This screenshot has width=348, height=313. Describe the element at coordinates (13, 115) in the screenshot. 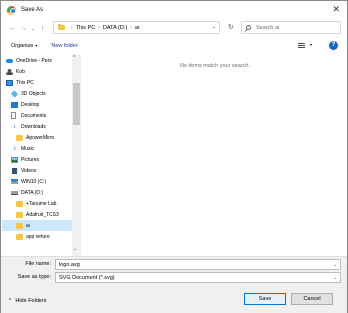

I see `document-icon` at that location.